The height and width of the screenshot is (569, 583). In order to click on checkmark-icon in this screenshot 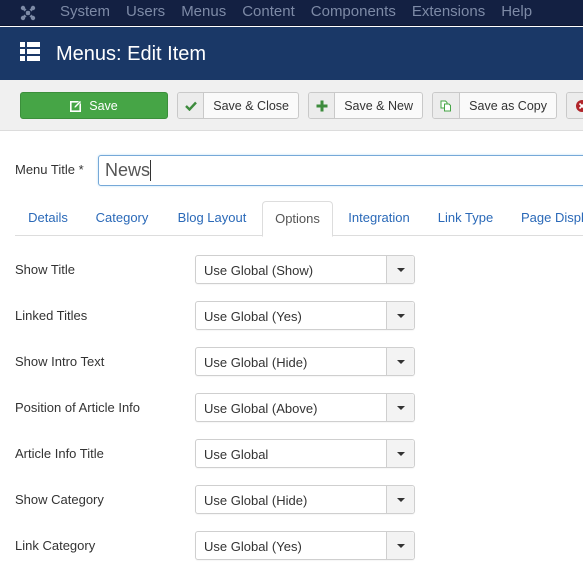, I will do `click(191, 105)`.